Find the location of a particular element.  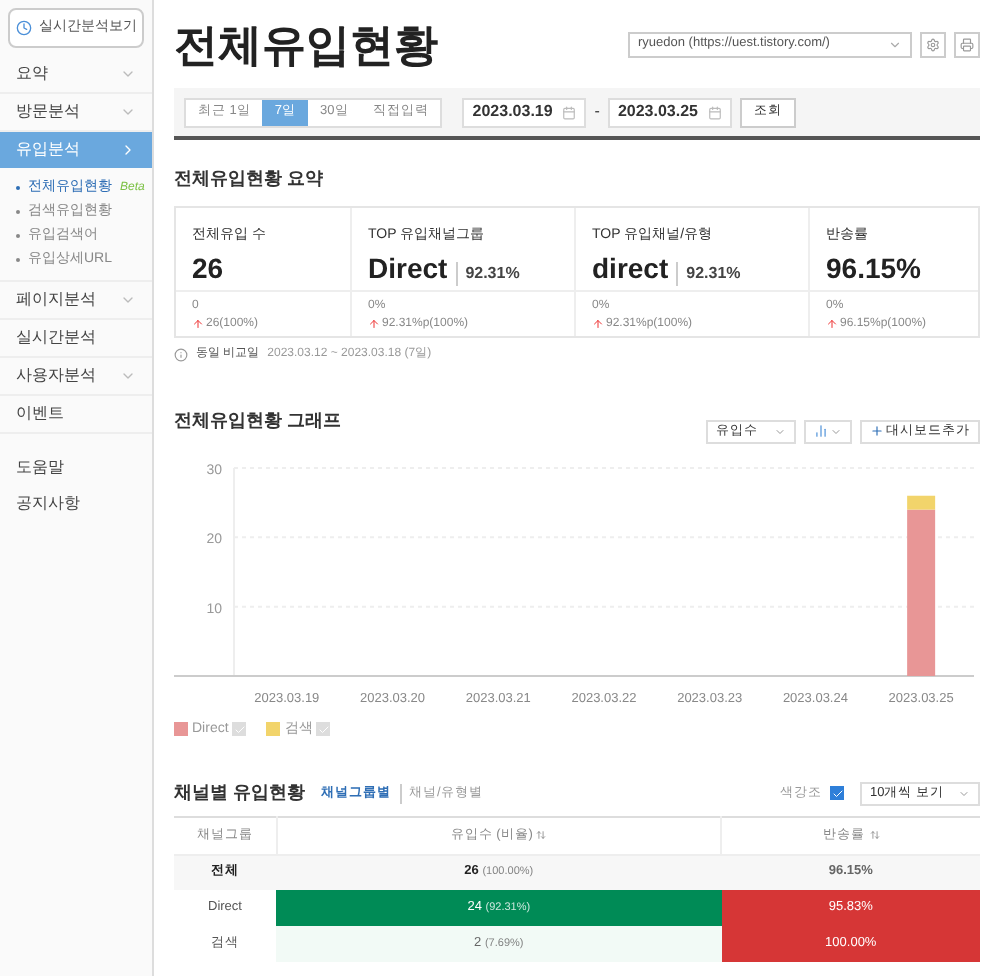

metric-value: Direct is located at coordinates (408, 269).